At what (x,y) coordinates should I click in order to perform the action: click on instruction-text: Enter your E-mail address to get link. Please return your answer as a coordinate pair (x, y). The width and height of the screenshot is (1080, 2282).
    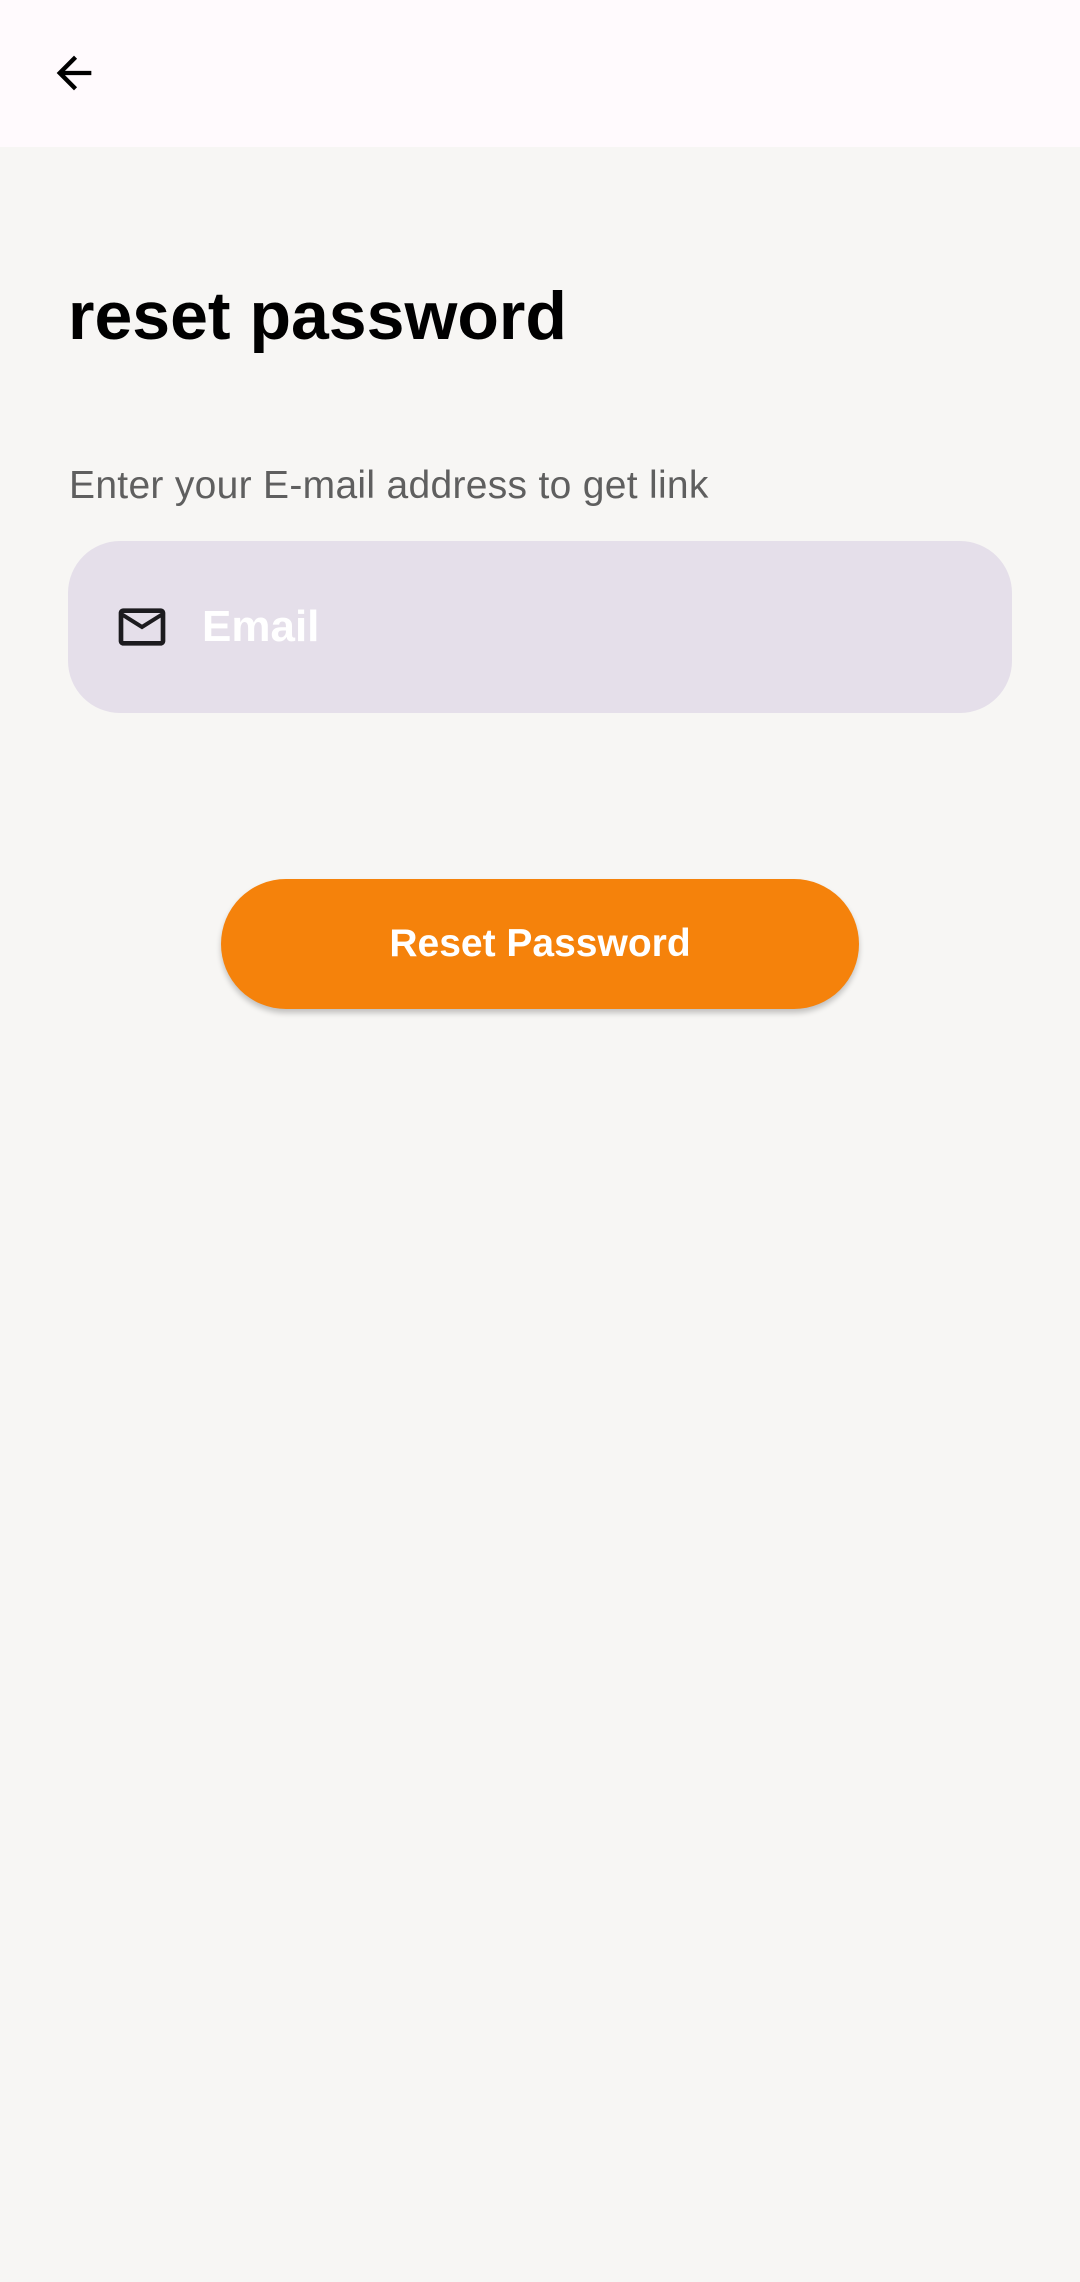
    Looking at the image, I should click on (389, 485).